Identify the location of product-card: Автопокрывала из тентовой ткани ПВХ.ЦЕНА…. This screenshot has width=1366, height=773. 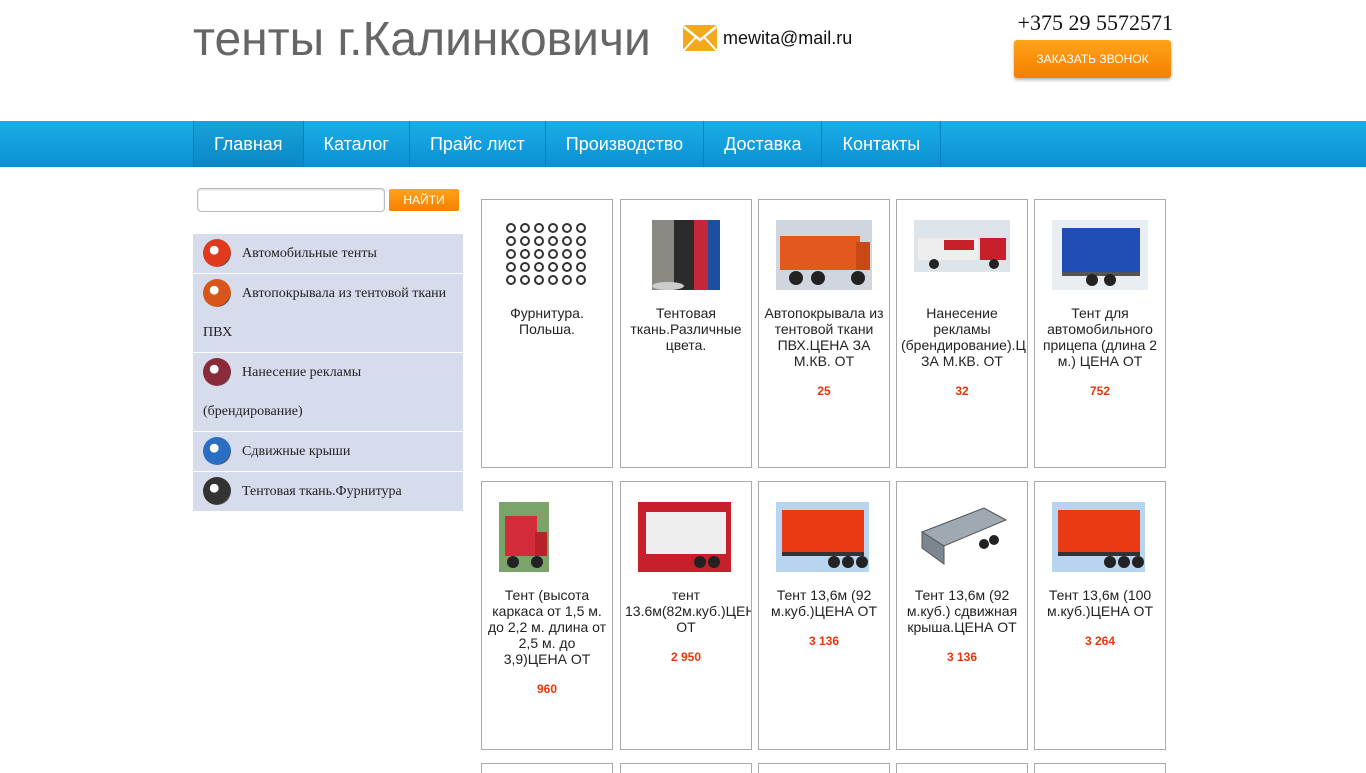
(824, 333).